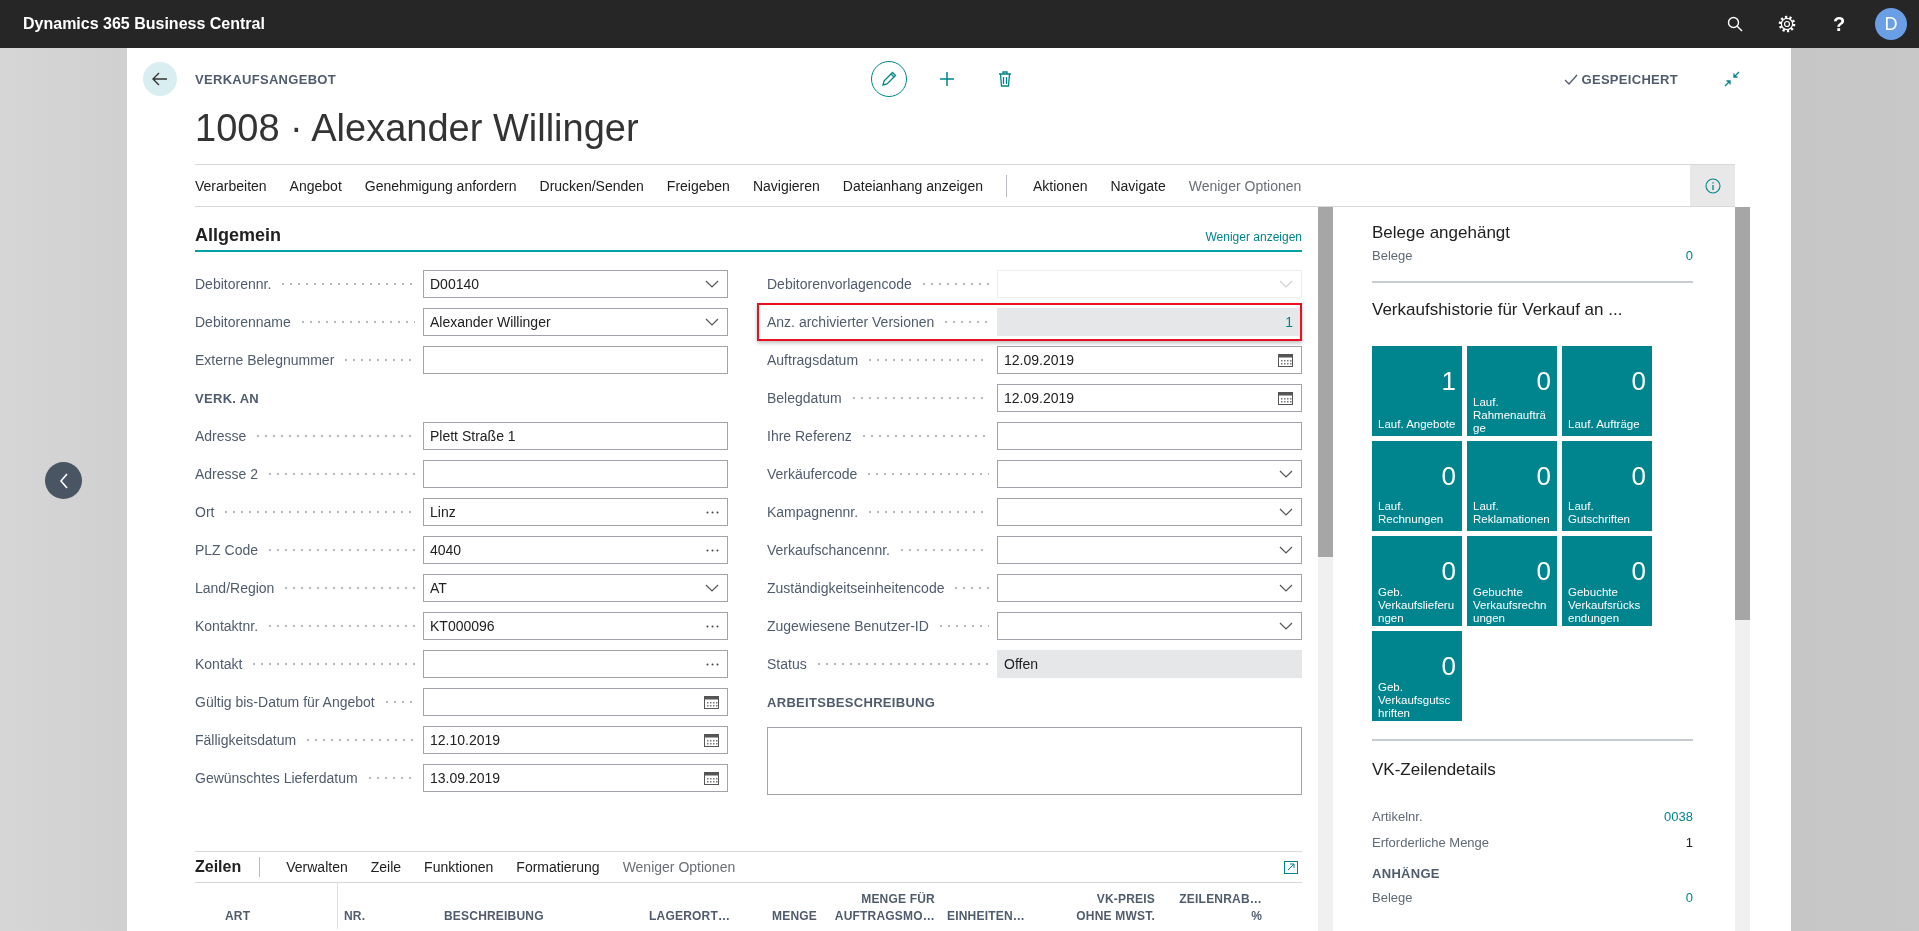 This screenshot has height=931, width=1919. What do you see at coordinates (558, 867) in the screenshot?
I see `action-menu: Formatierung` at bounding box center [558, 867].